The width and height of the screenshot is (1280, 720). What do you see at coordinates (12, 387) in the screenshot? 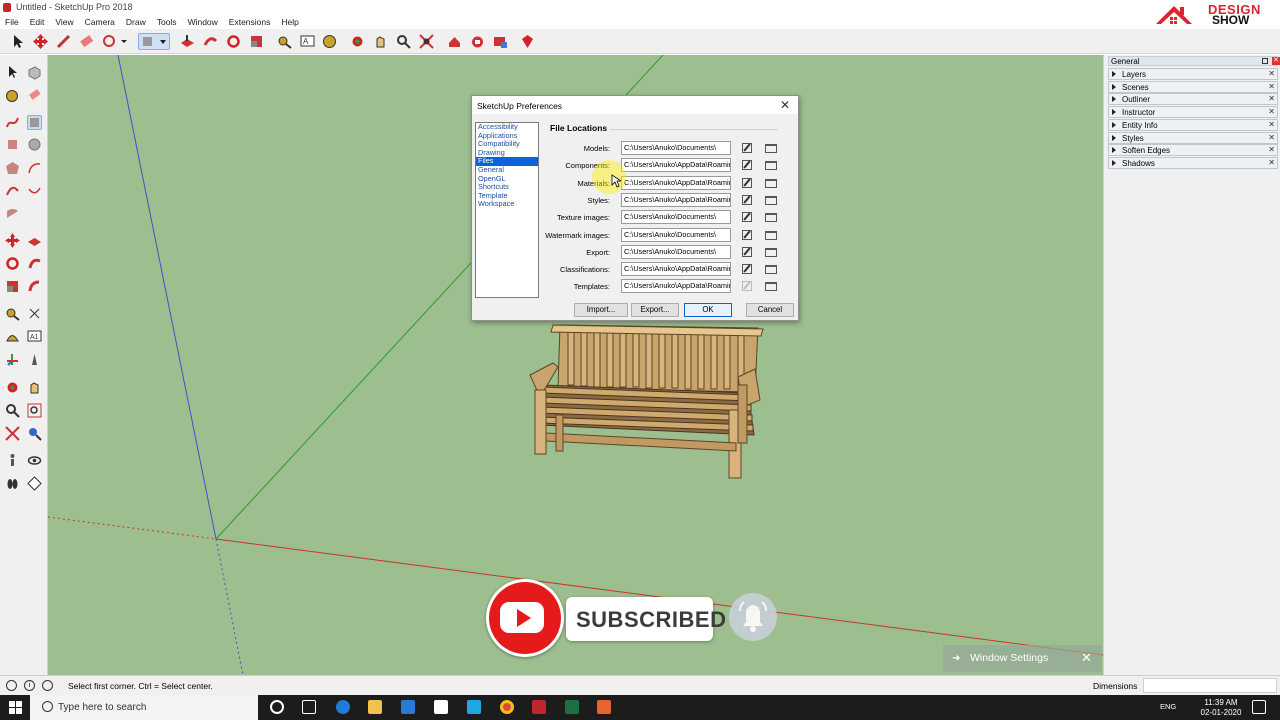
I see `orbit-tool-icon` at bounding box center [12, 387].